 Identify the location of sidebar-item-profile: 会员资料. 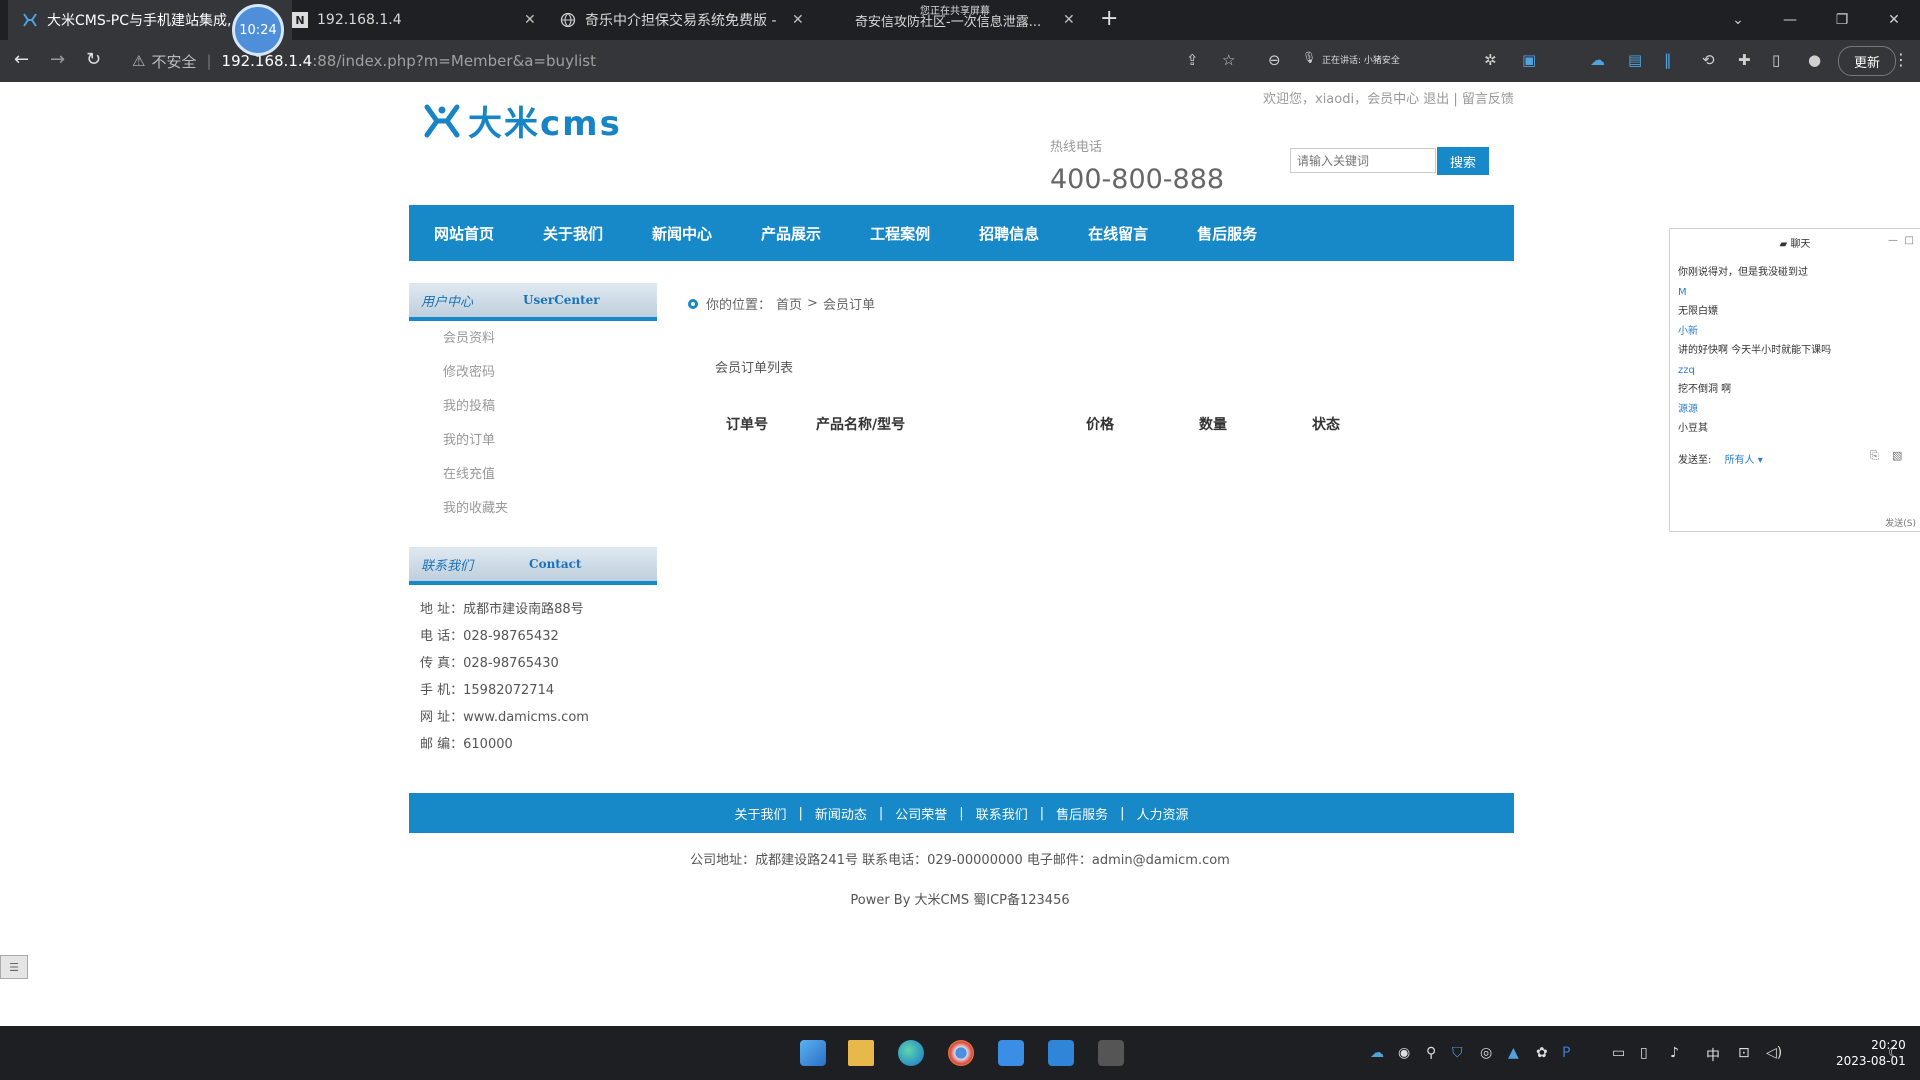
(475, 339).